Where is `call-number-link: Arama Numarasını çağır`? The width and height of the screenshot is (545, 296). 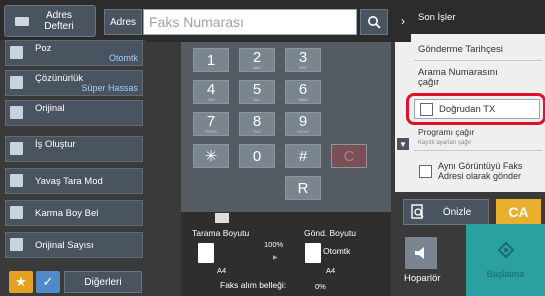
call-number-link: Arama Numarasını çağır is located at coordinates (458, 78).